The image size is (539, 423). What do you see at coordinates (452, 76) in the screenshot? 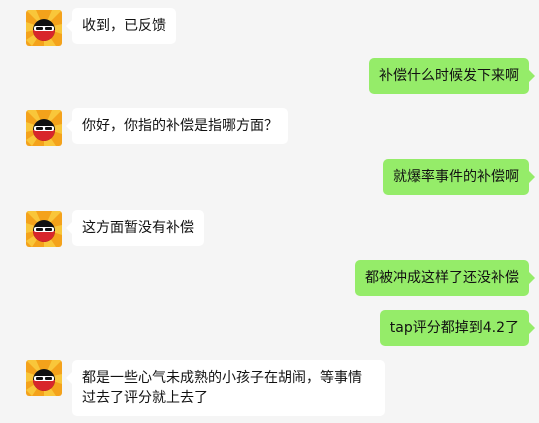
I see `message-bubble: 补偿什么时候发下来啊` at bounding box center [452, 76].